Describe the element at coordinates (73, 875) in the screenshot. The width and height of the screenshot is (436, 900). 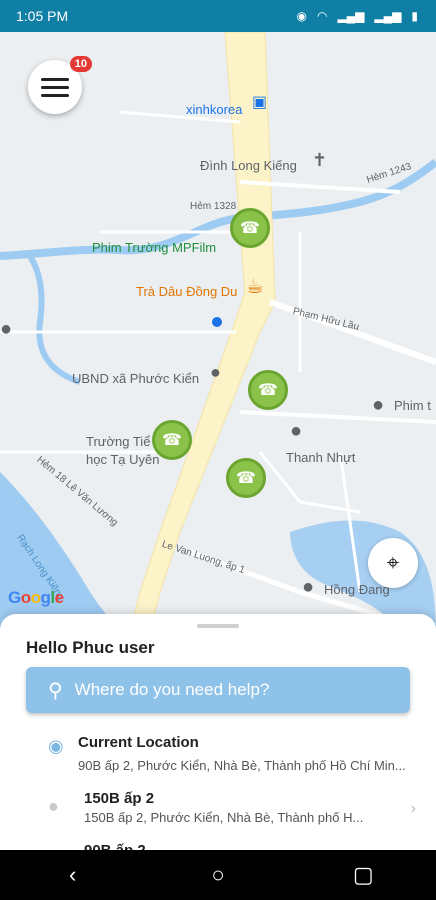
I see `back-icon: ‹` at that location.